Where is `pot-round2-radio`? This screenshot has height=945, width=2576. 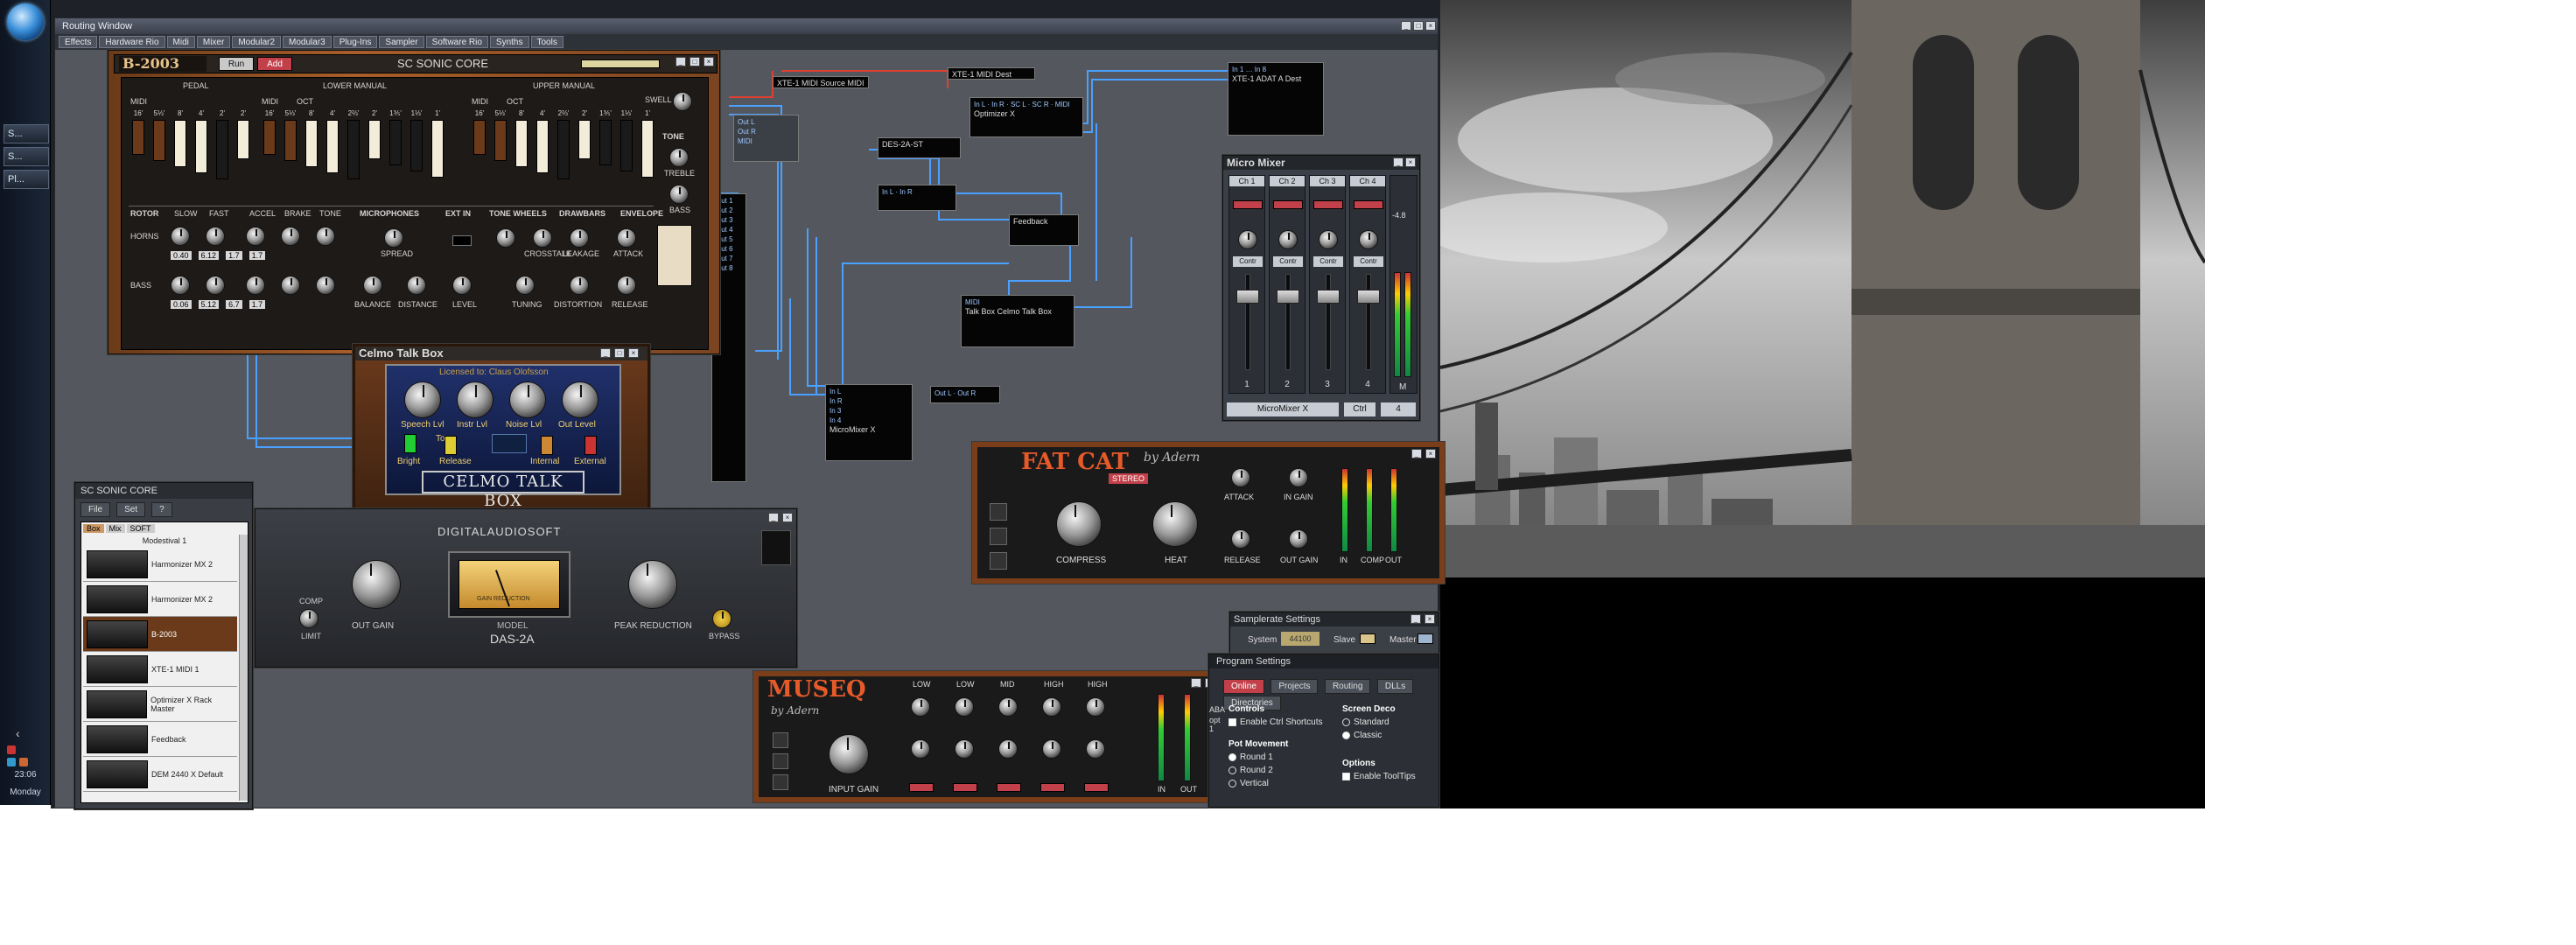
pot-round2-radio is located at coordinates (1232, 770).